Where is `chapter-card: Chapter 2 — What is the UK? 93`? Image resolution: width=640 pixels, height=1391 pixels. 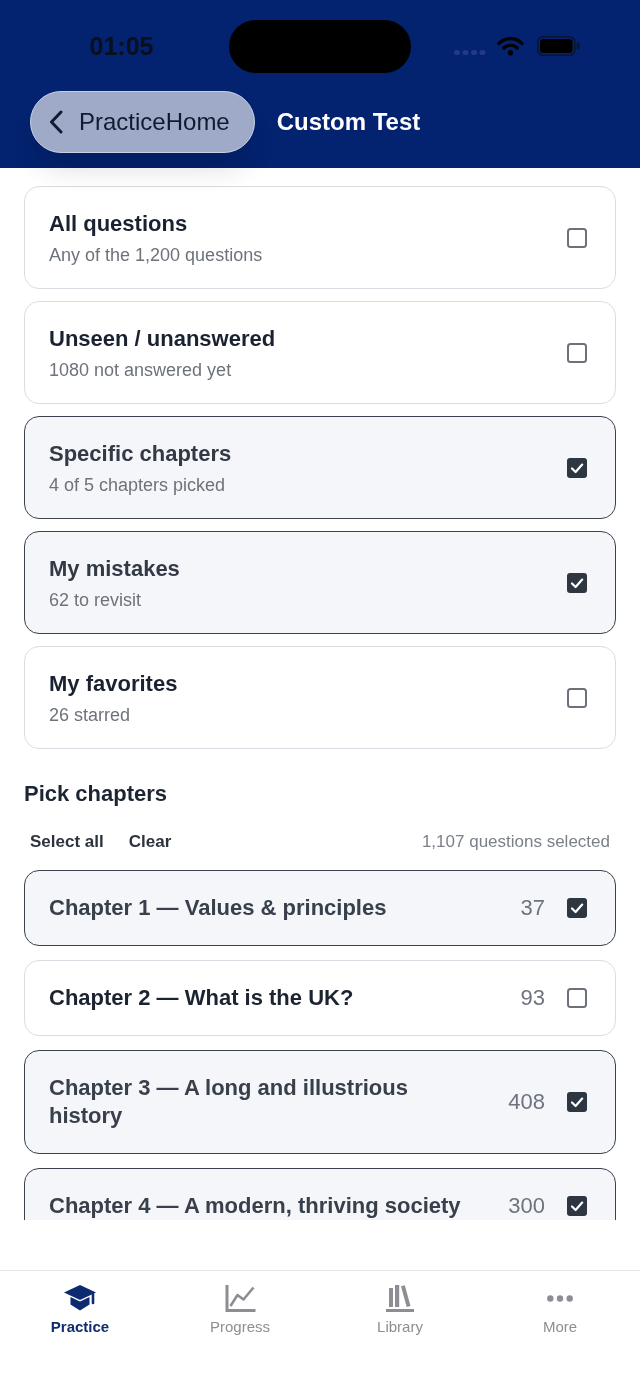 chapter-card: Chapter 2 — What is the UK? 93 is located at coordinates (320, 998).